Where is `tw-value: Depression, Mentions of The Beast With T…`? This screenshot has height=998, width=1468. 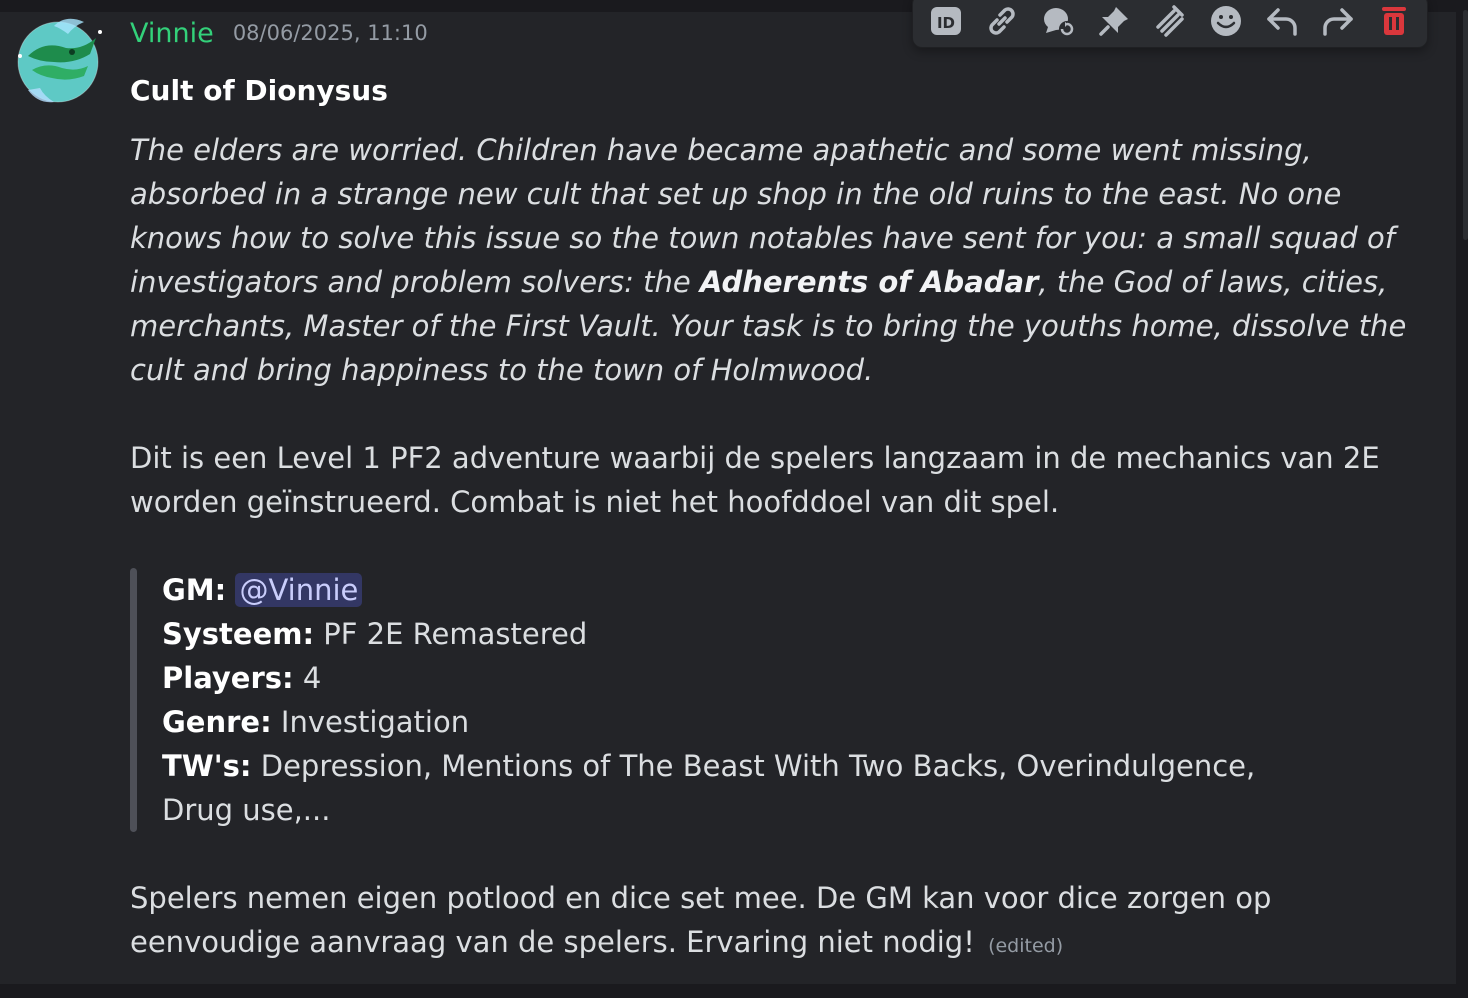 tw-value: Depression, Mentions of The Beast With T… is located at coordinates (709, 788).